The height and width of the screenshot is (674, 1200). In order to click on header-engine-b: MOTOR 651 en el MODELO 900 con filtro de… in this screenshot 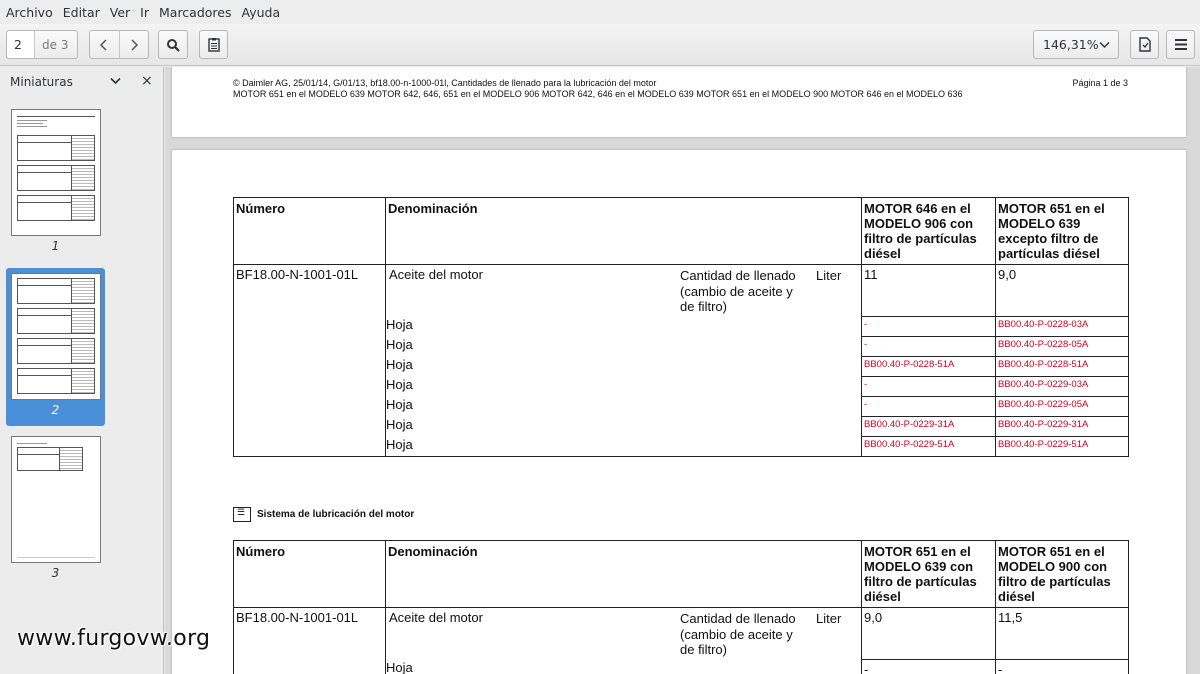, I will do `click(1062, 574)`.